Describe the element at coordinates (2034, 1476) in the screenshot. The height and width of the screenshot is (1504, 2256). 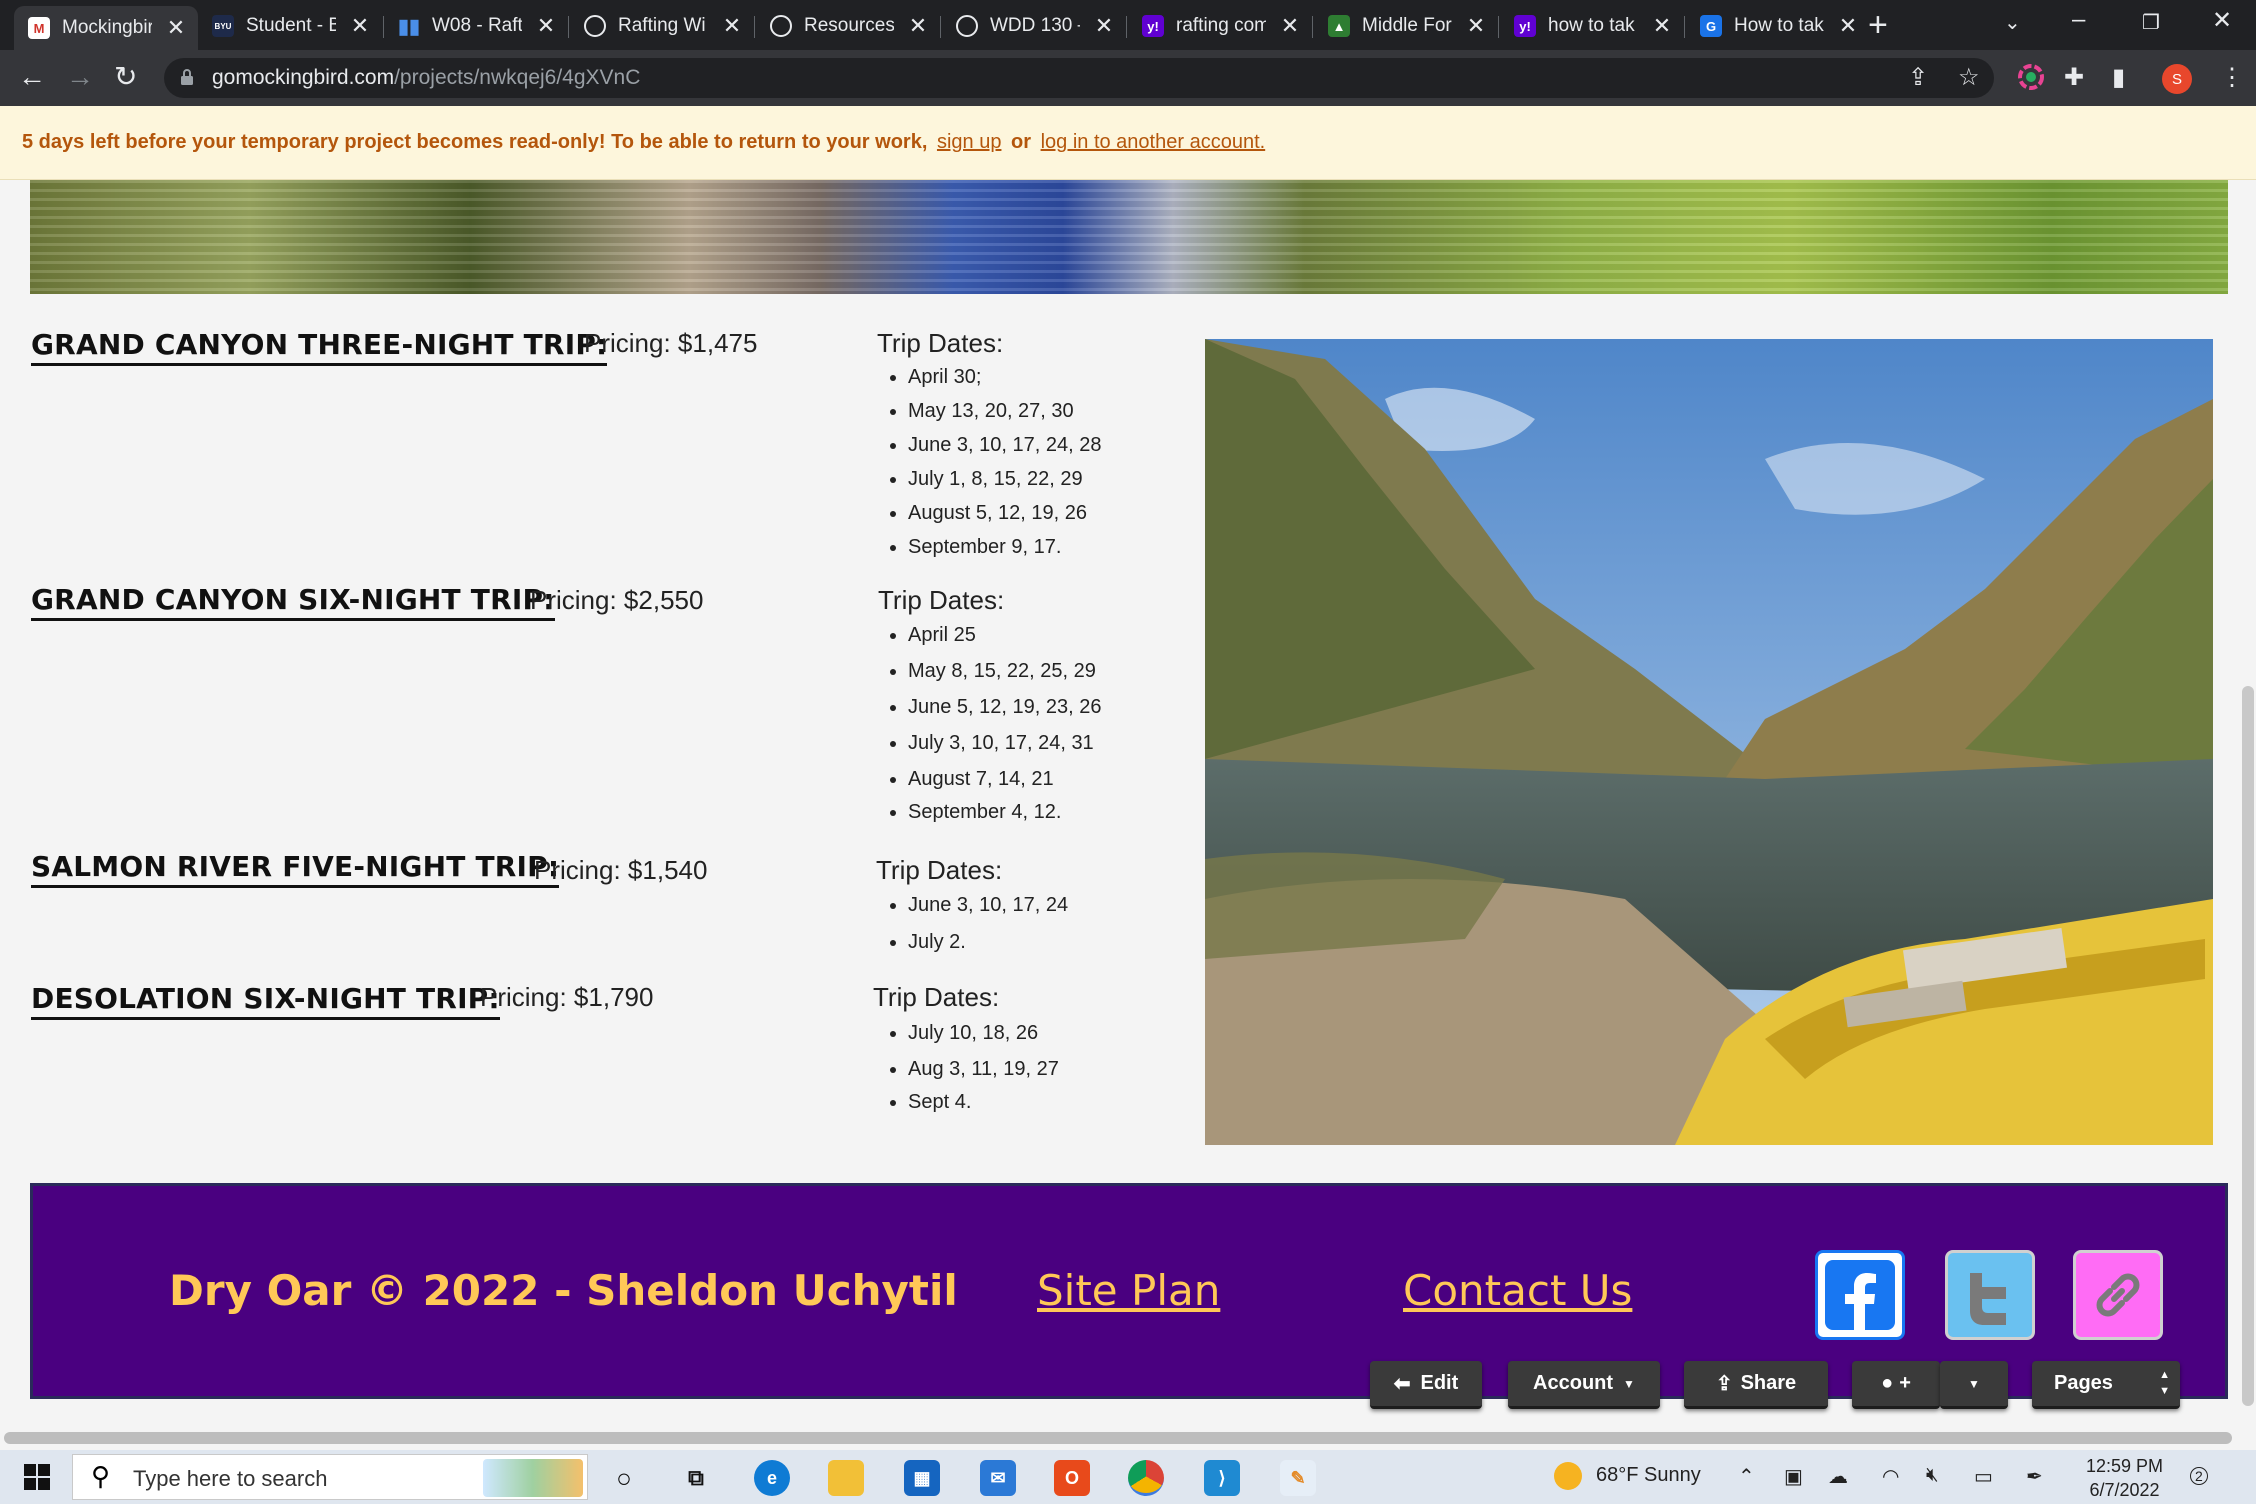
I see `pen-icon: ✒` at that location.